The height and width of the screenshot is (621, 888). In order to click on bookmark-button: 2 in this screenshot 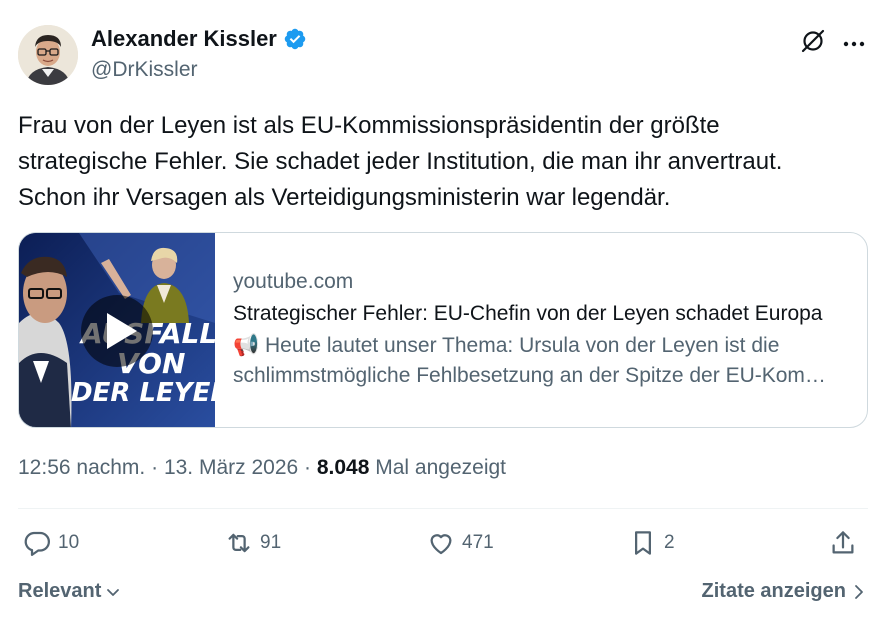, I will do `click(651, 543)`.